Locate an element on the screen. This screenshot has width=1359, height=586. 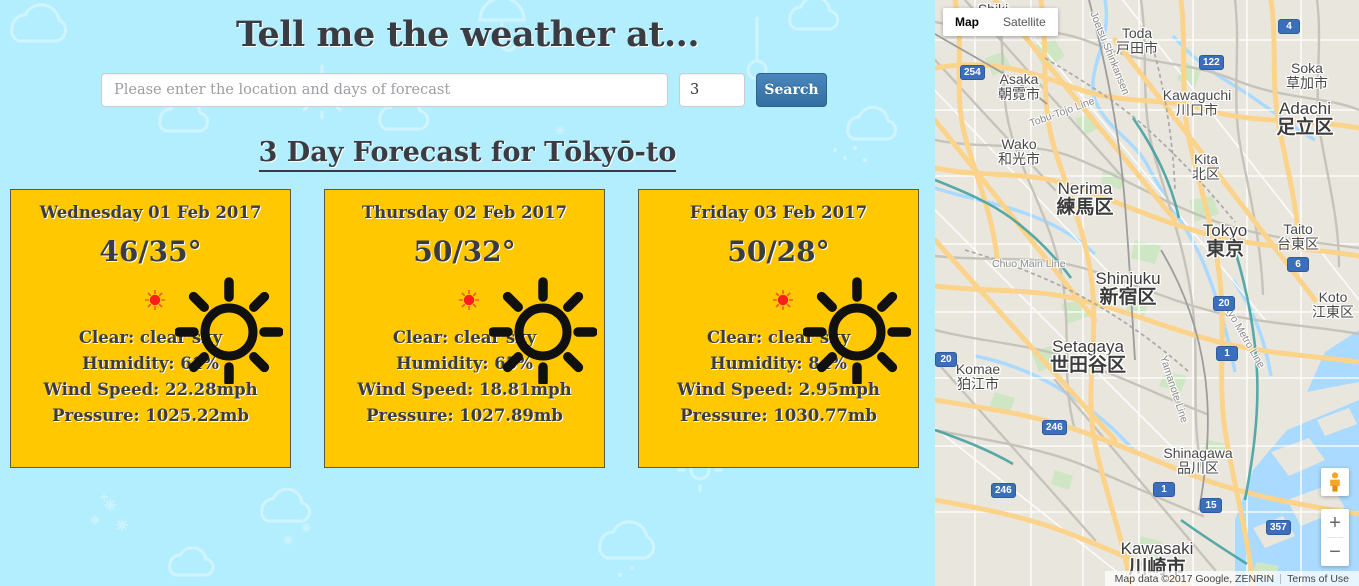
forecast-card-date: Thursday 02 Feb 2017 is located at coordinates (464, 212).